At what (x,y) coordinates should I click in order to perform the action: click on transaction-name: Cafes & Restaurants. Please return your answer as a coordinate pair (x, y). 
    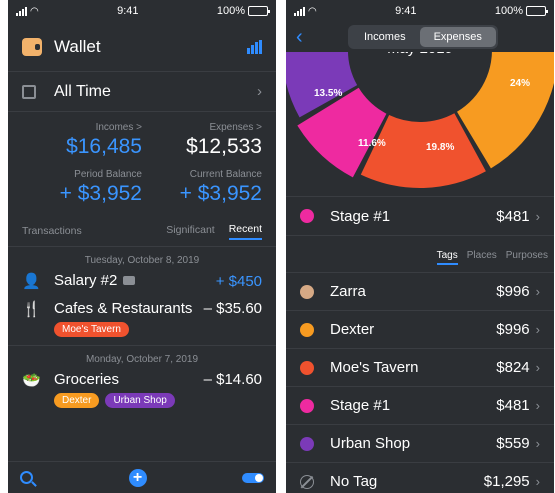
    Looking at the image, I should click on (123, 308).